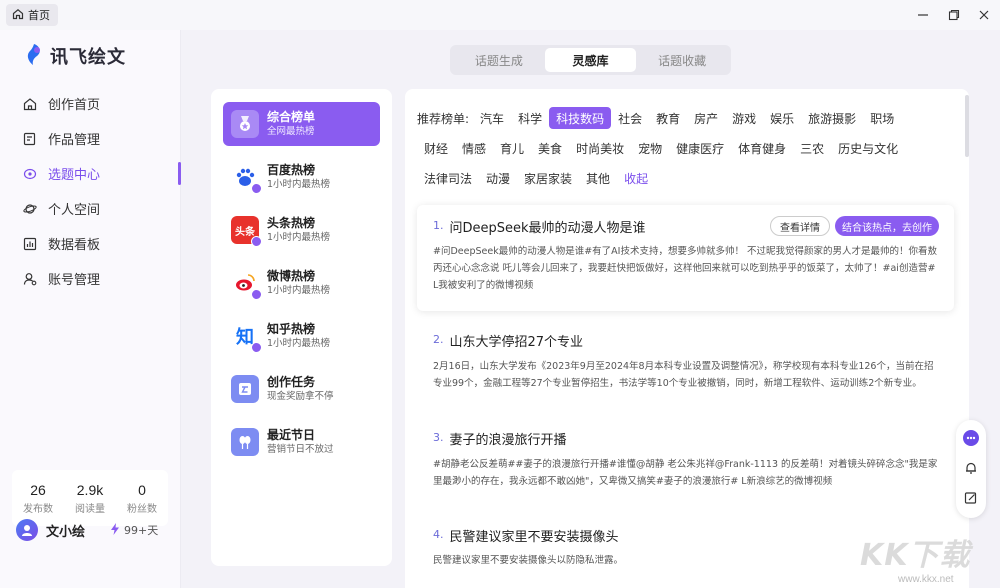 Image resolution: width=1000 pixels, height=588 pixels. What do you see at coordinates (598, 178) in the screenshot?
I see `category-chip: 其他` at bounding box center [598, 178].